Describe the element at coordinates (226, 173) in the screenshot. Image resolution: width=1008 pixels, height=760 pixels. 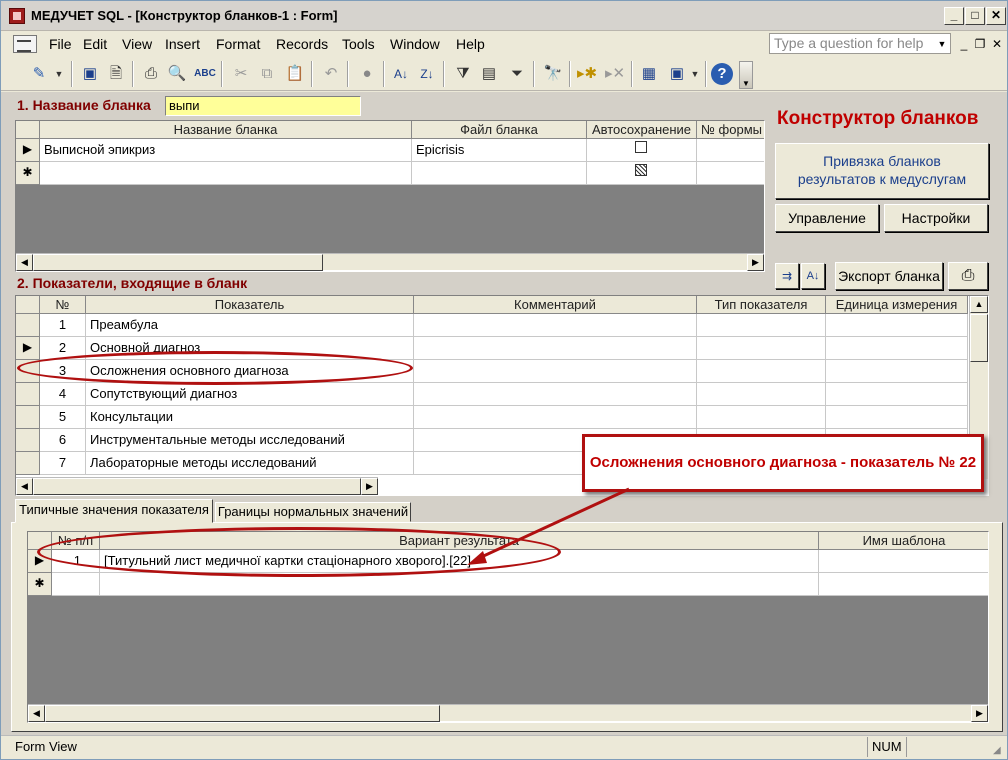
I see `cell-new-blank-name` at that location.